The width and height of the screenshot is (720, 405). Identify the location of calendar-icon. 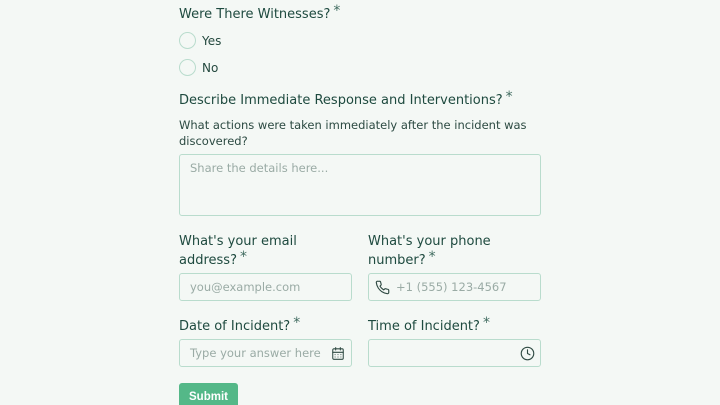
(338, 353).